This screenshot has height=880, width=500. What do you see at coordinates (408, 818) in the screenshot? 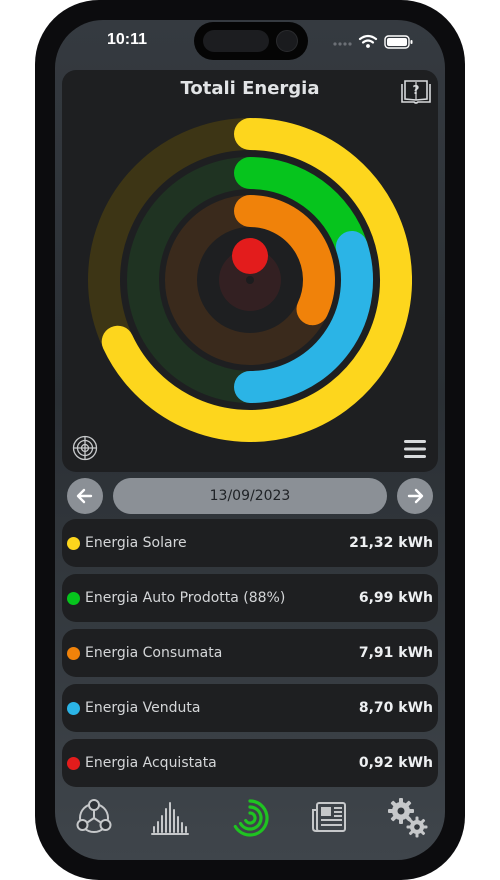
I see `settings-gears-icon` at bounding box center [408, 818].